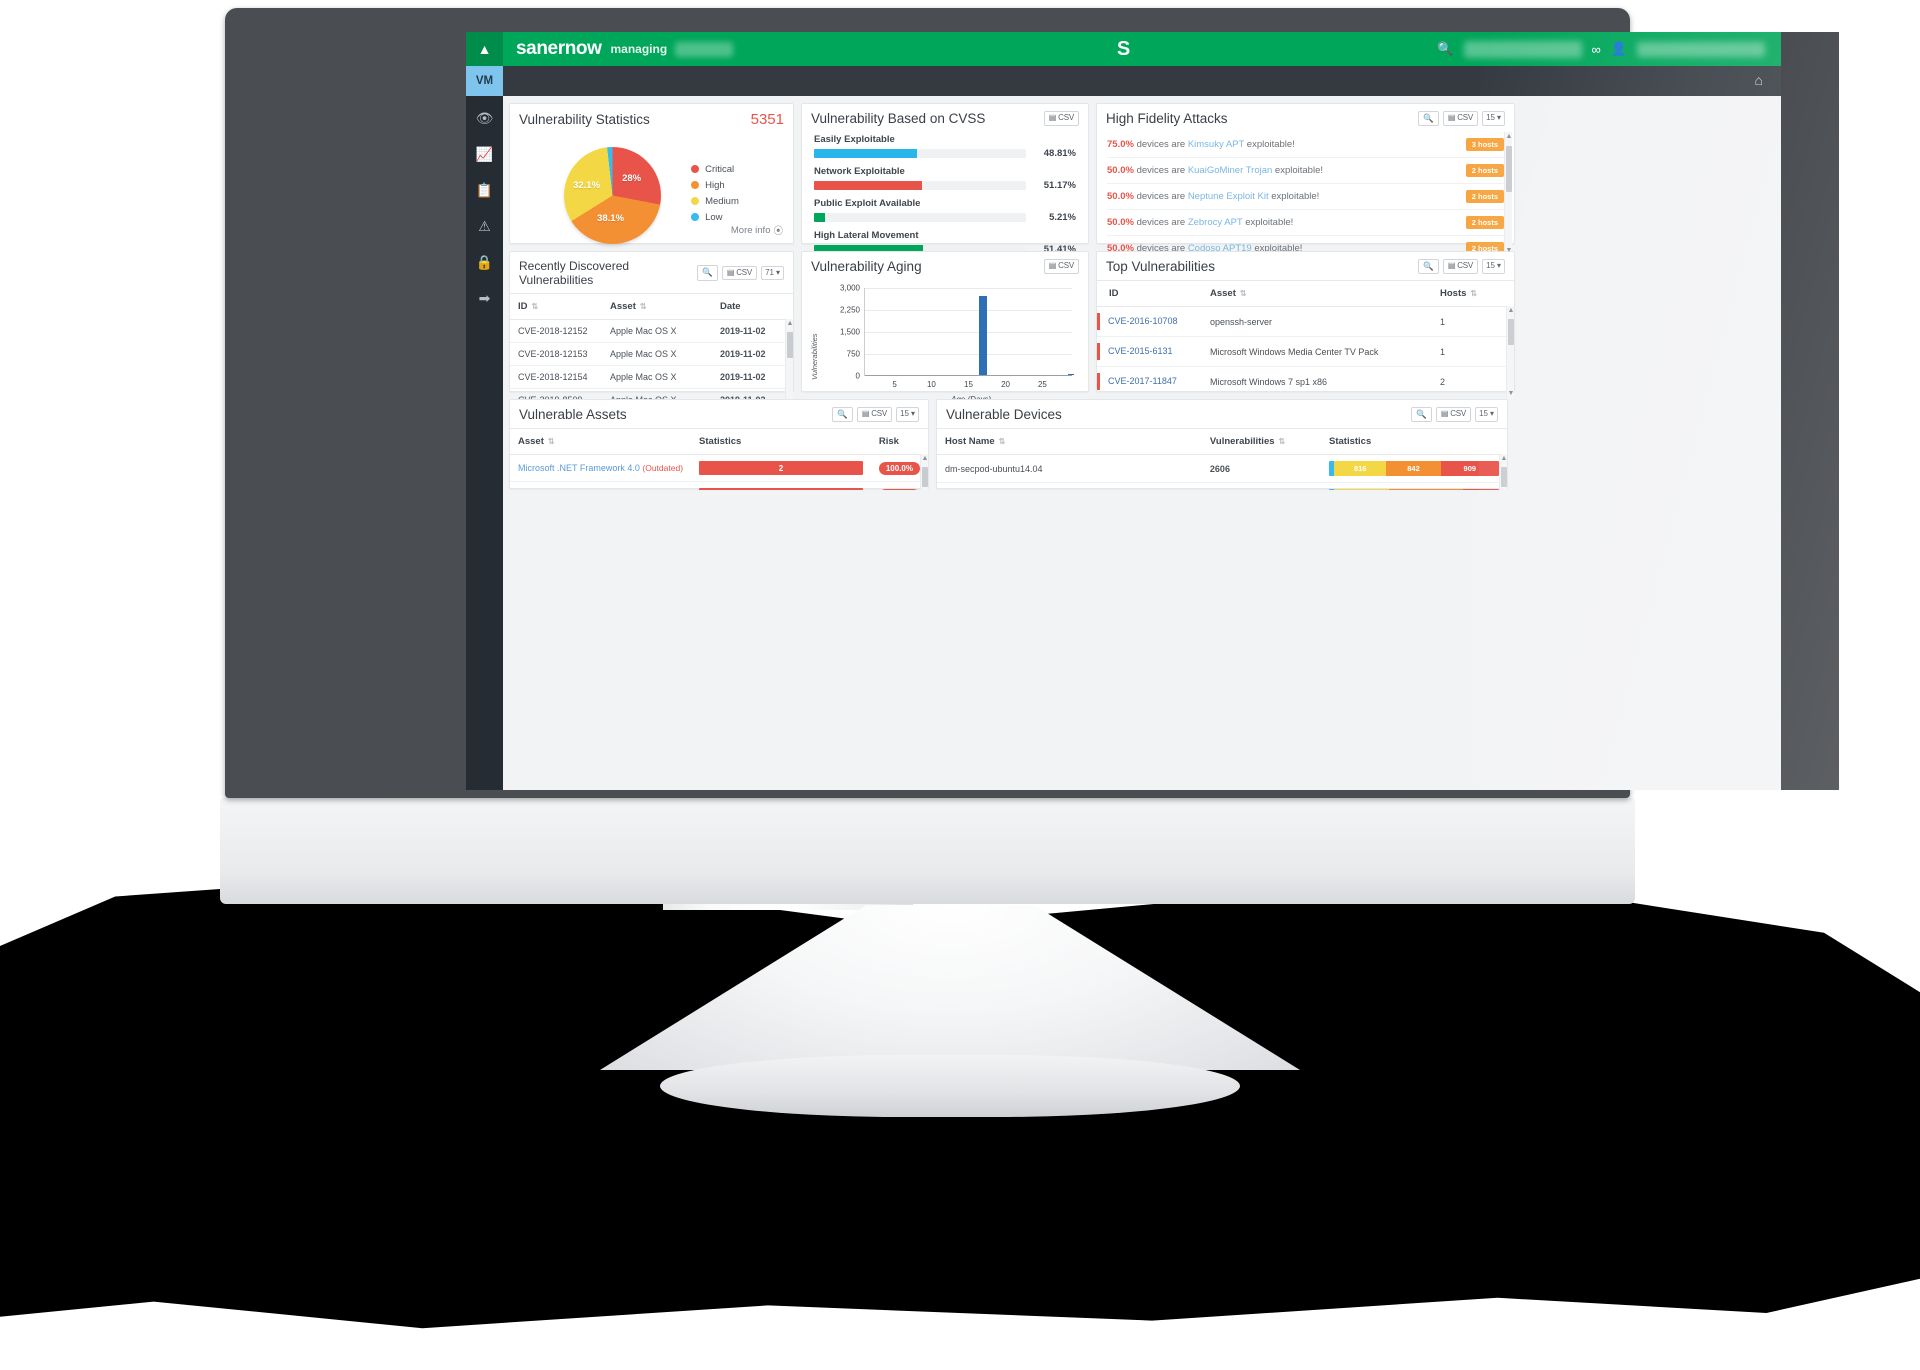  What do you see at coordinates (1445, 49) in the screenshot?
I see `search-icon: 🔍` at bounding box center [1445, 49].